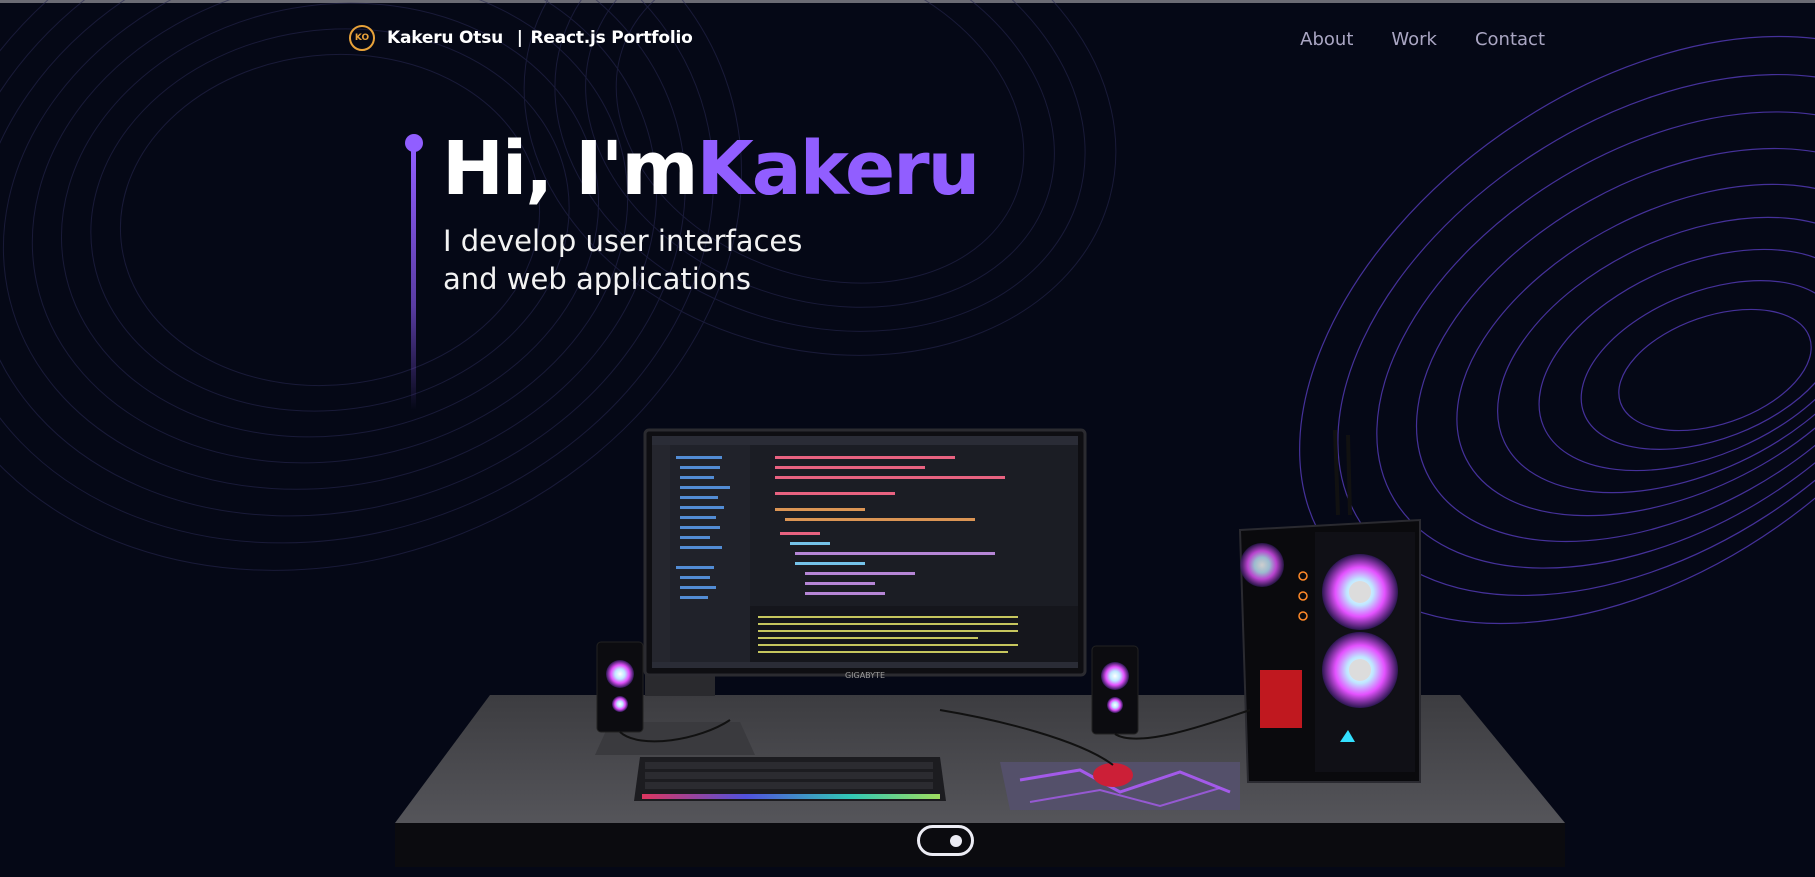  I want to click on logo-text: KO, so click(362, 38).